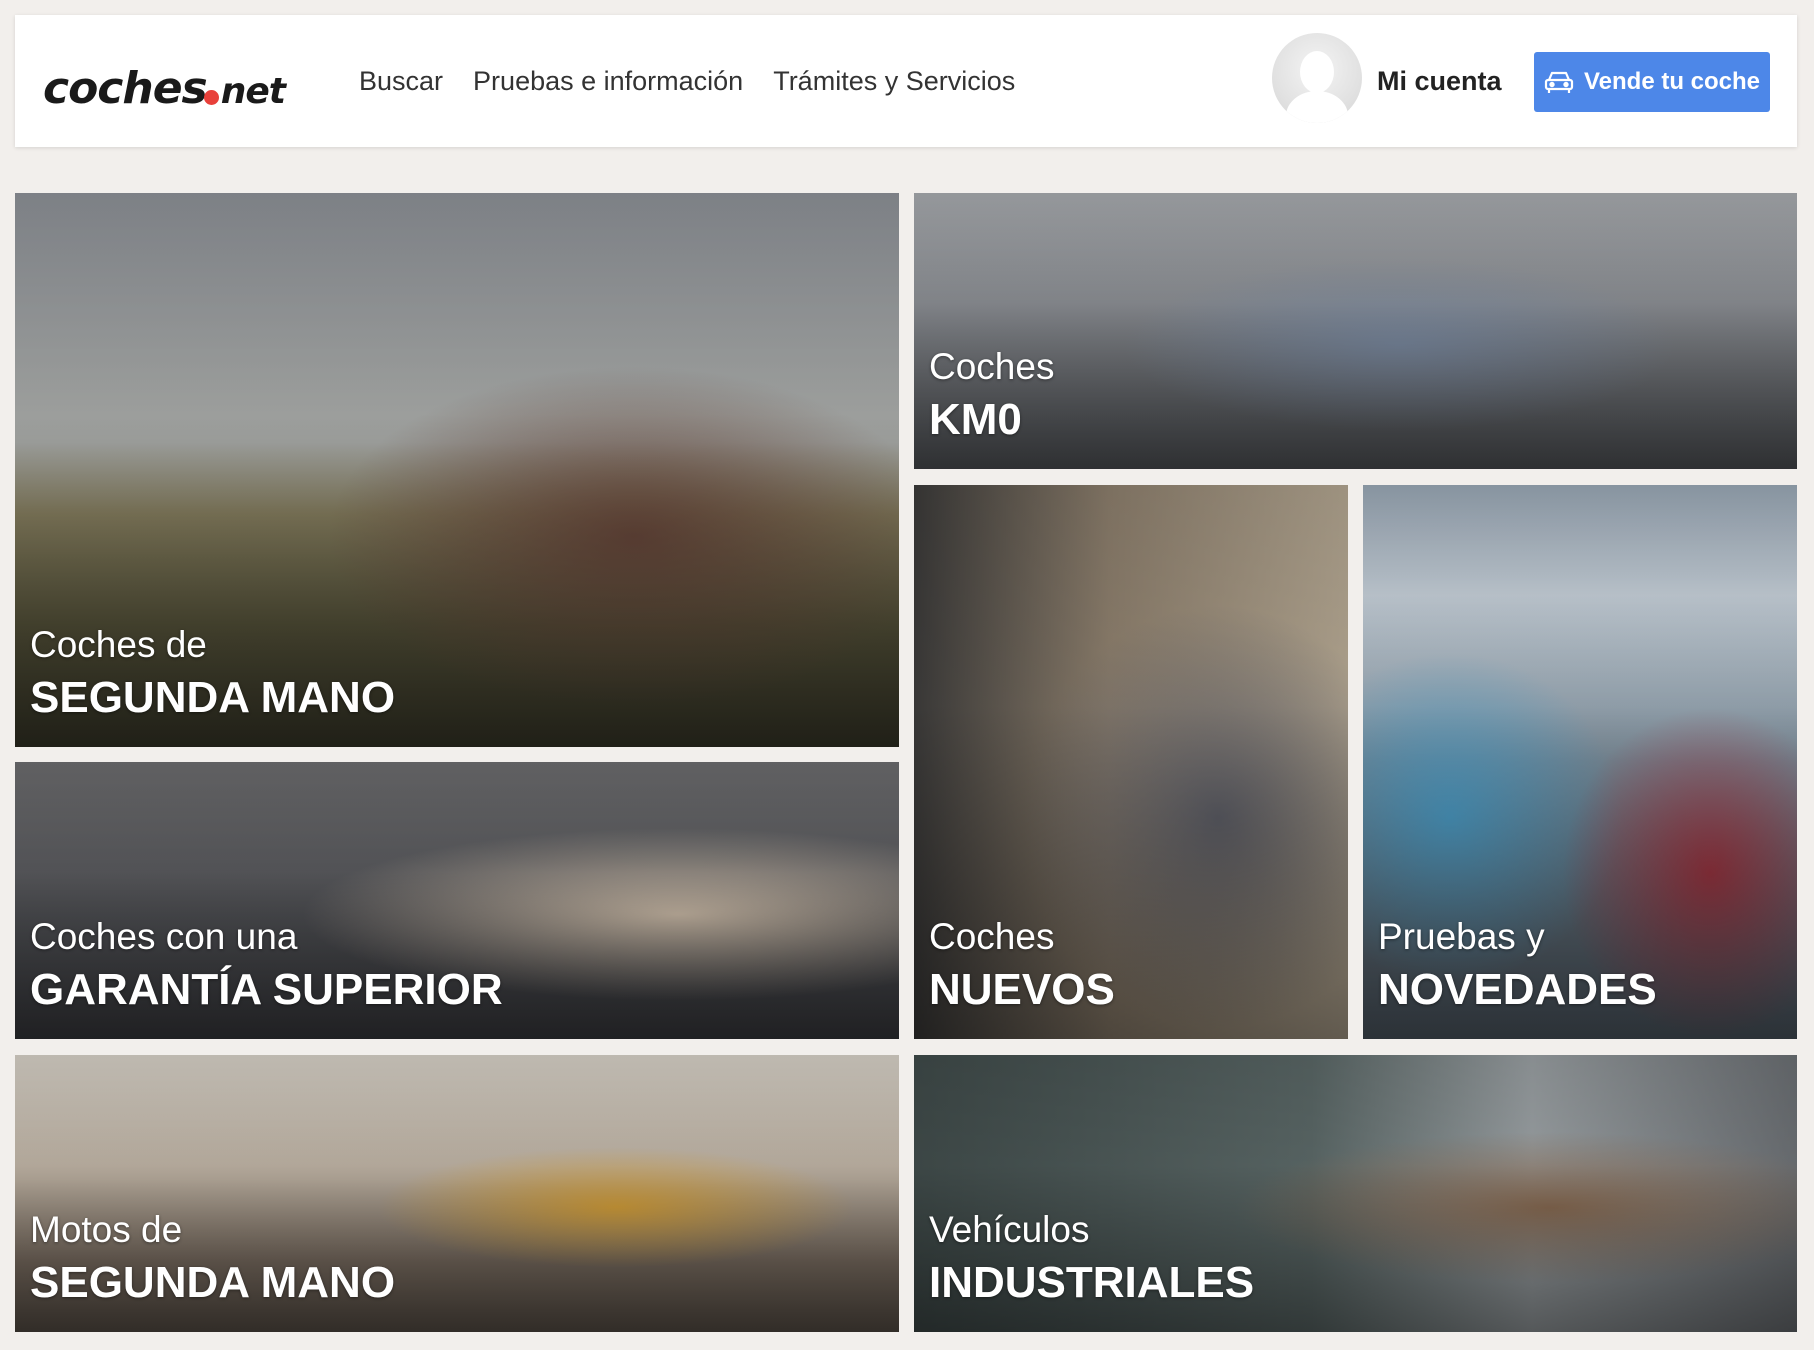 Image resolution: width=1814 pixels, height=1350 pixels. What do you see at coordinates (1022, 989) in the screenshot?
I see `tile-label-line2: NUEVOS` at bounding box center [1022, 989].